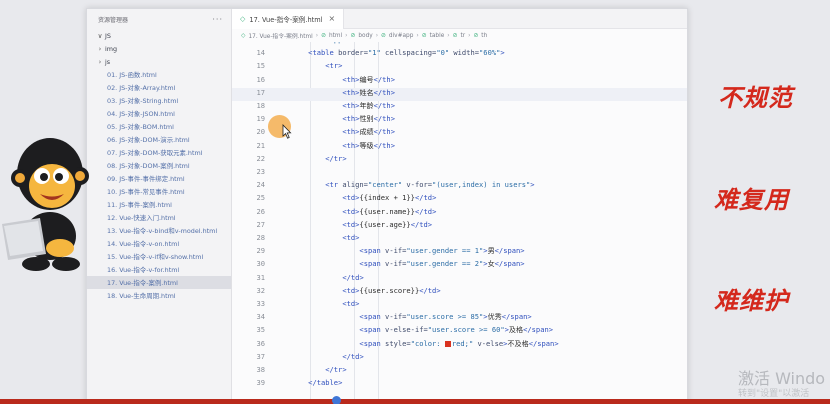 The image size is (830, 404). I want to click on code-line: 23, so click(459, 173).